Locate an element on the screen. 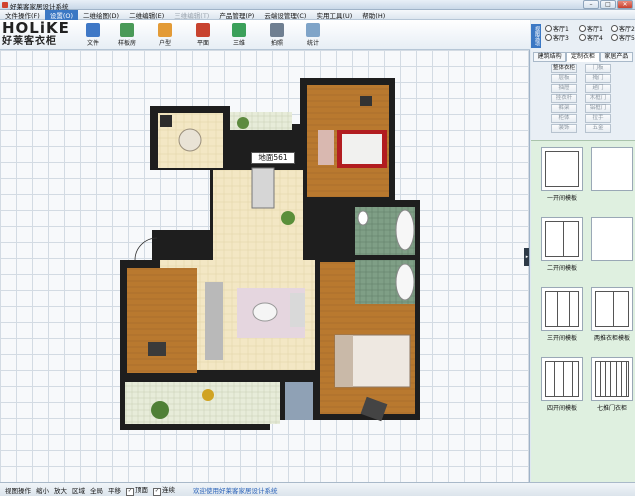 The width and height of the screenshot is (635, 496). app-icon is located at coordinates (5, 5).